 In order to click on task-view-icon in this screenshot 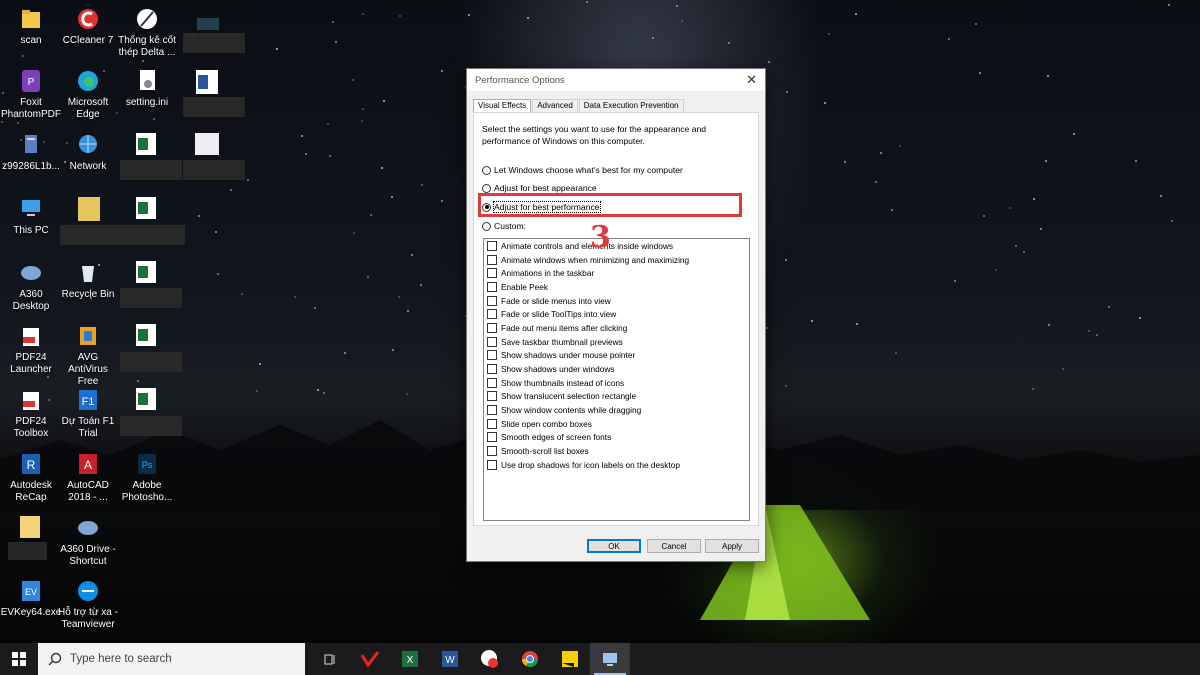, I will do `click(330, 659)`.